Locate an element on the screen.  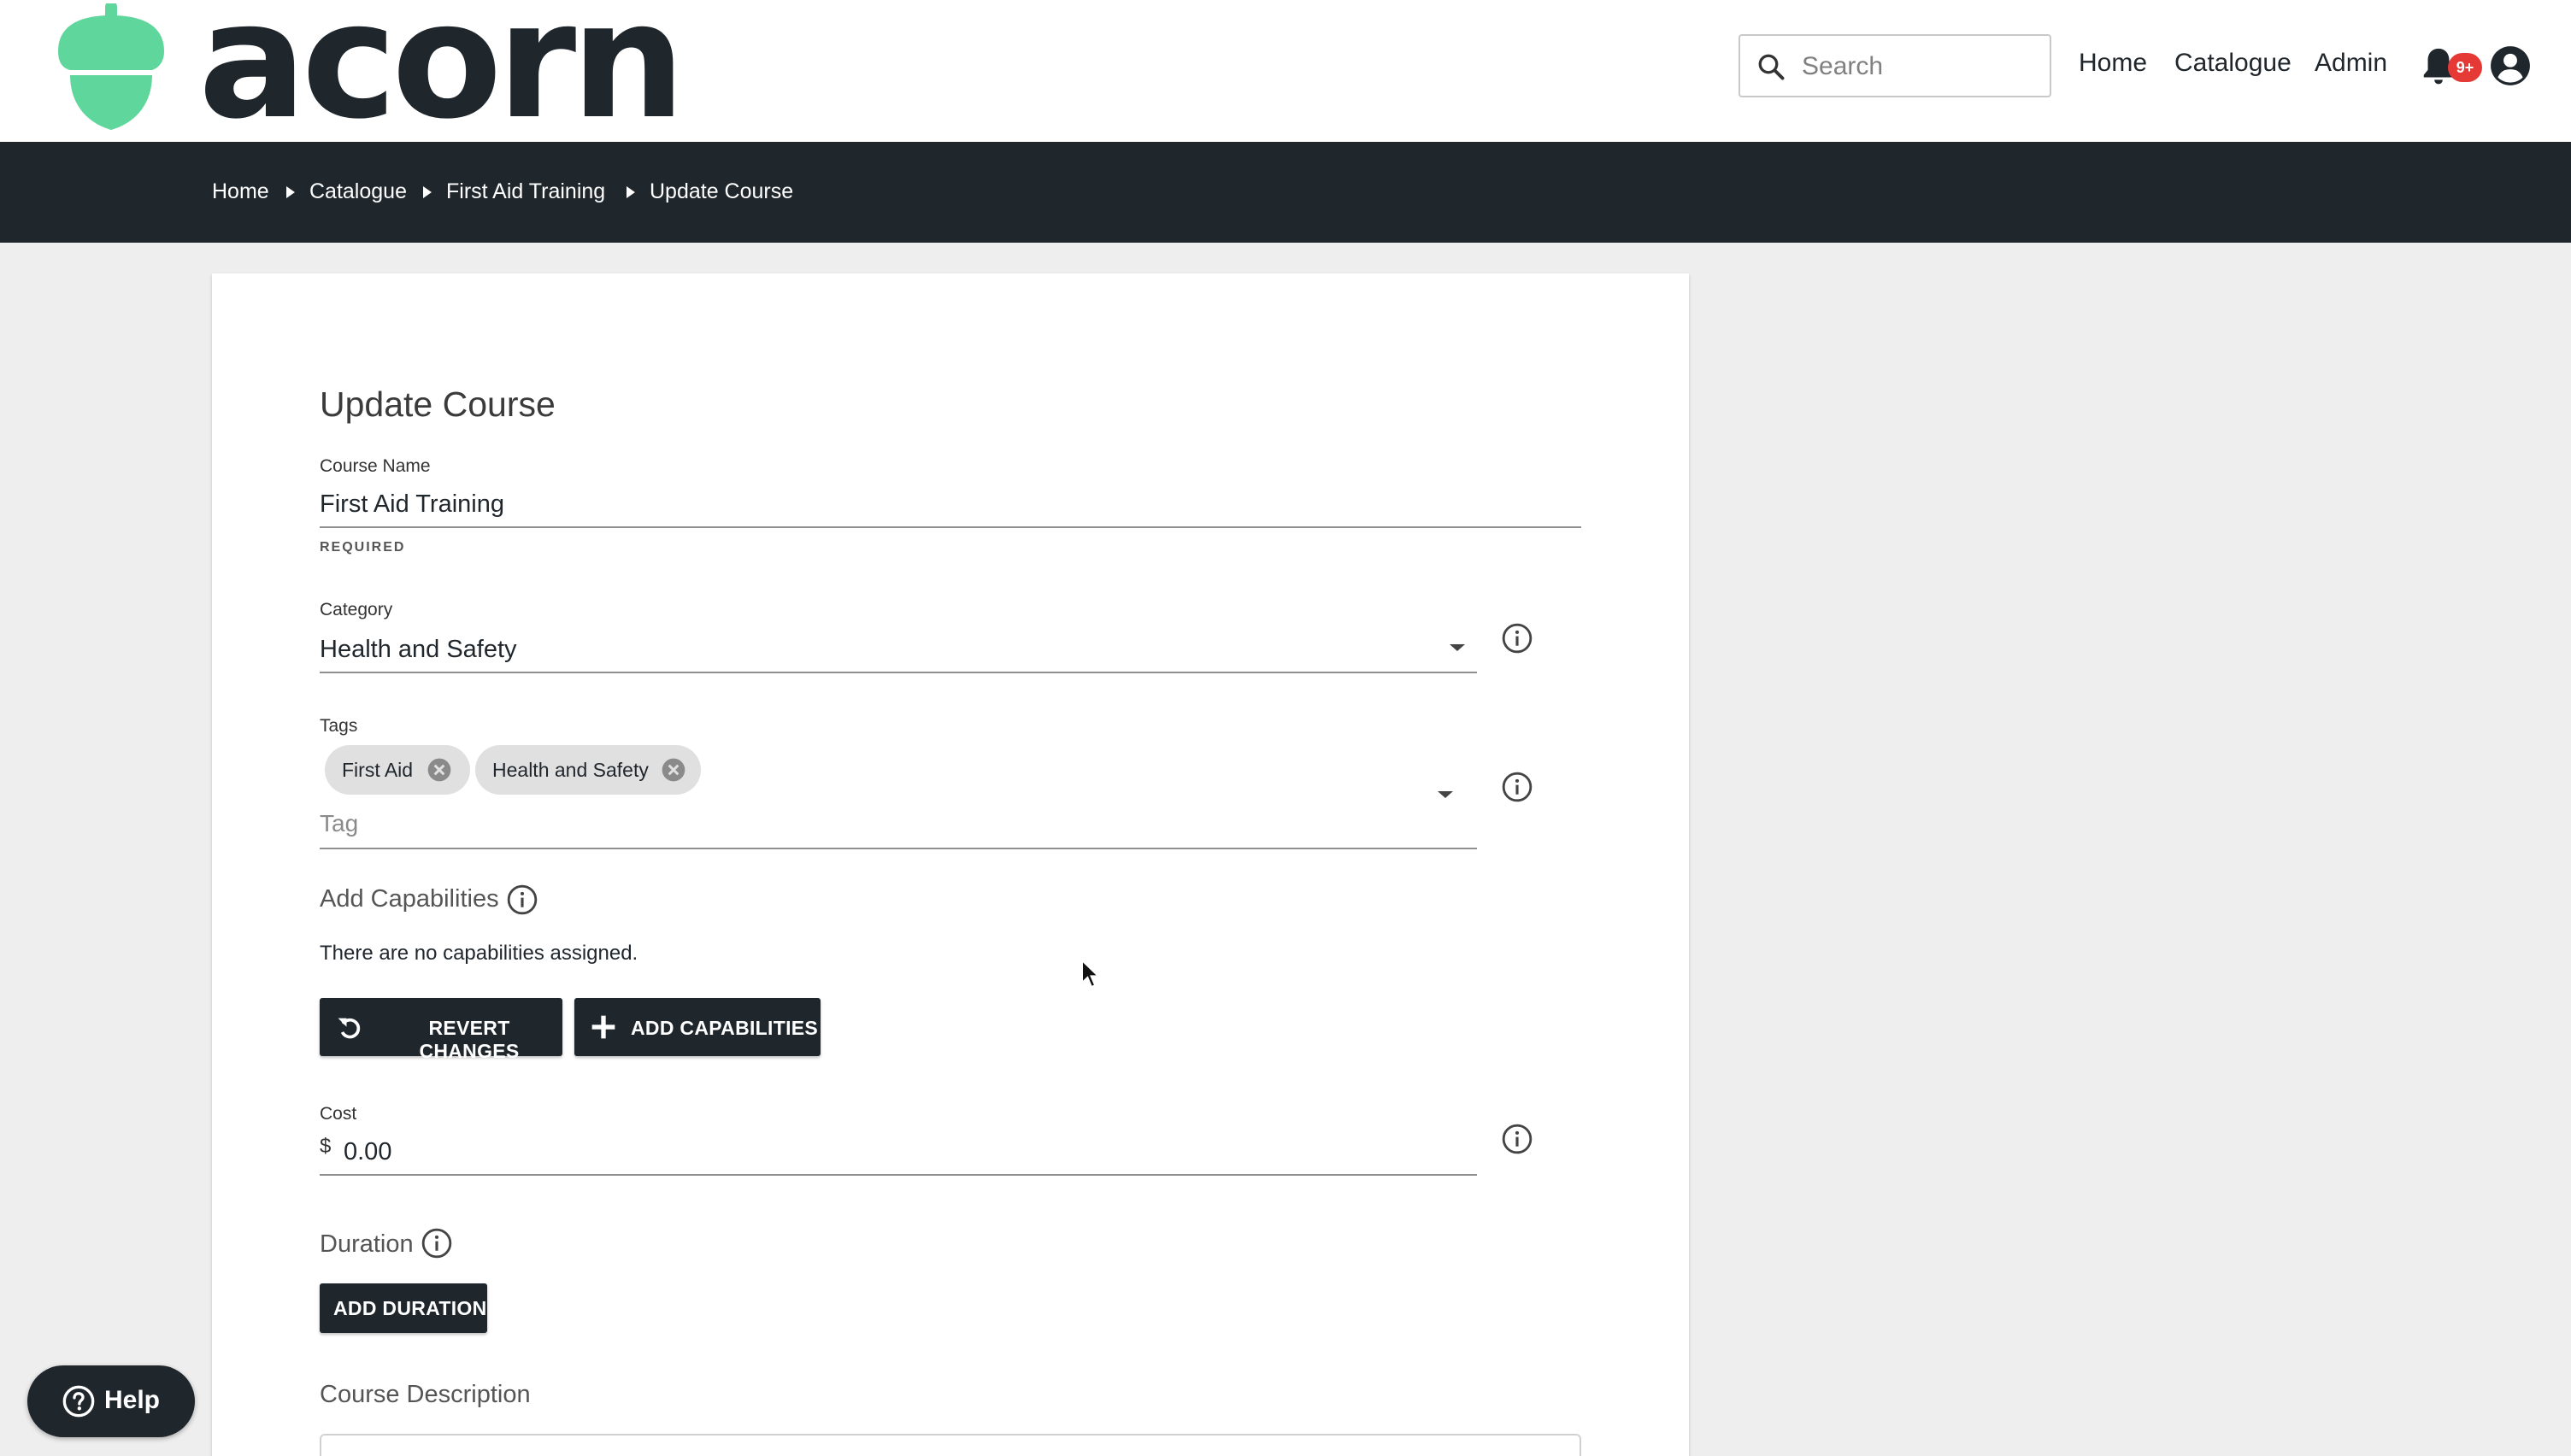
add-capabilities-button: ADD CAPABILITIES is located at coordinates (697, 1027).